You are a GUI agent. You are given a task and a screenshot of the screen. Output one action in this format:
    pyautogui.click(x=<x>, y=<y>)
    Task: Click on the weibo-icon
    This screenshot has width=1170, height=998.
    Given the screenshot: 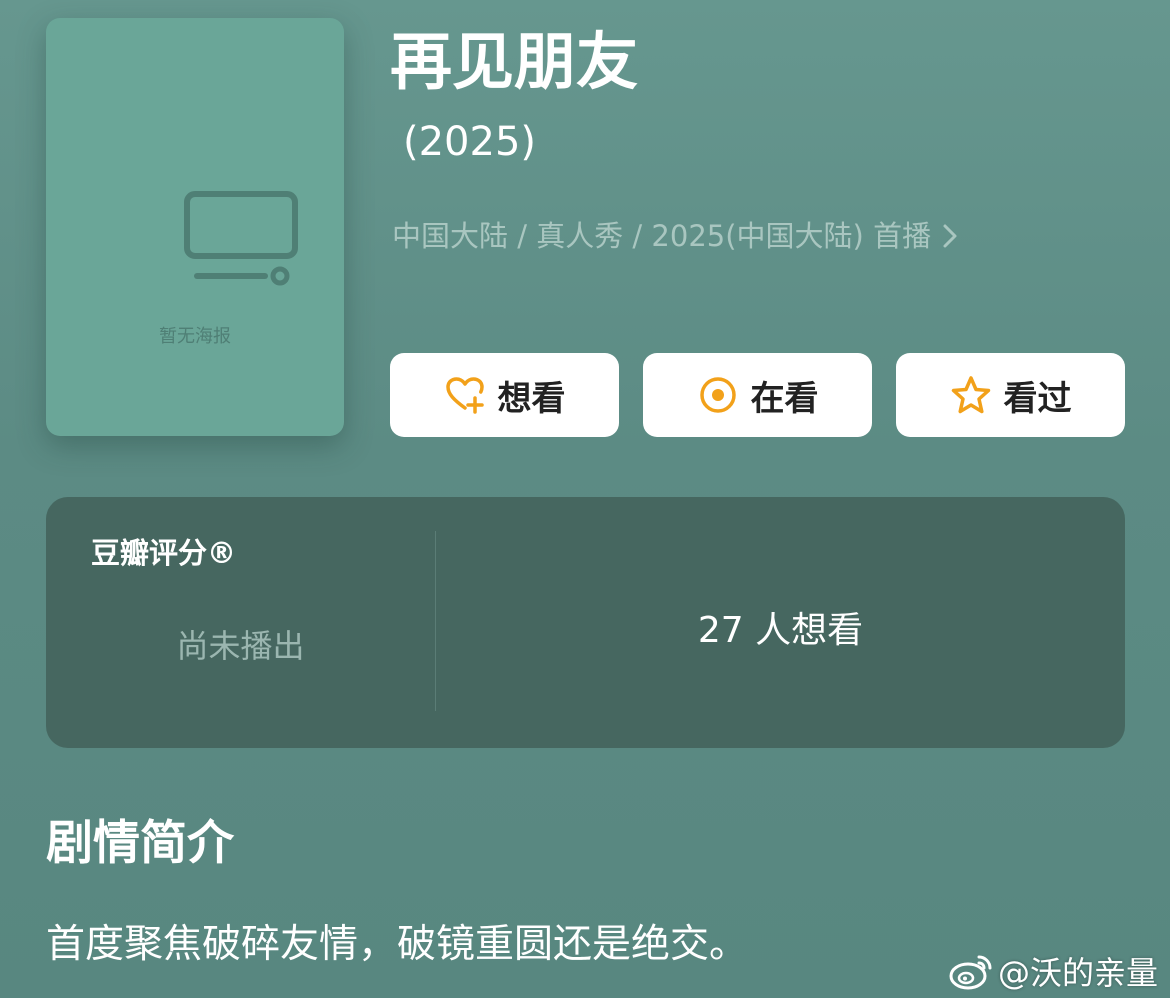 What is the action you would take?
    pyautogui.click(x=970, y=972)
    